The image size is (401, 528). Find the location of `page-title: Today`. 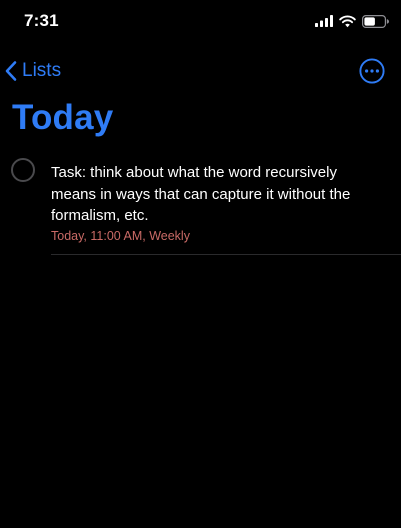

page-title: Today is located at coordinates (63, 117).